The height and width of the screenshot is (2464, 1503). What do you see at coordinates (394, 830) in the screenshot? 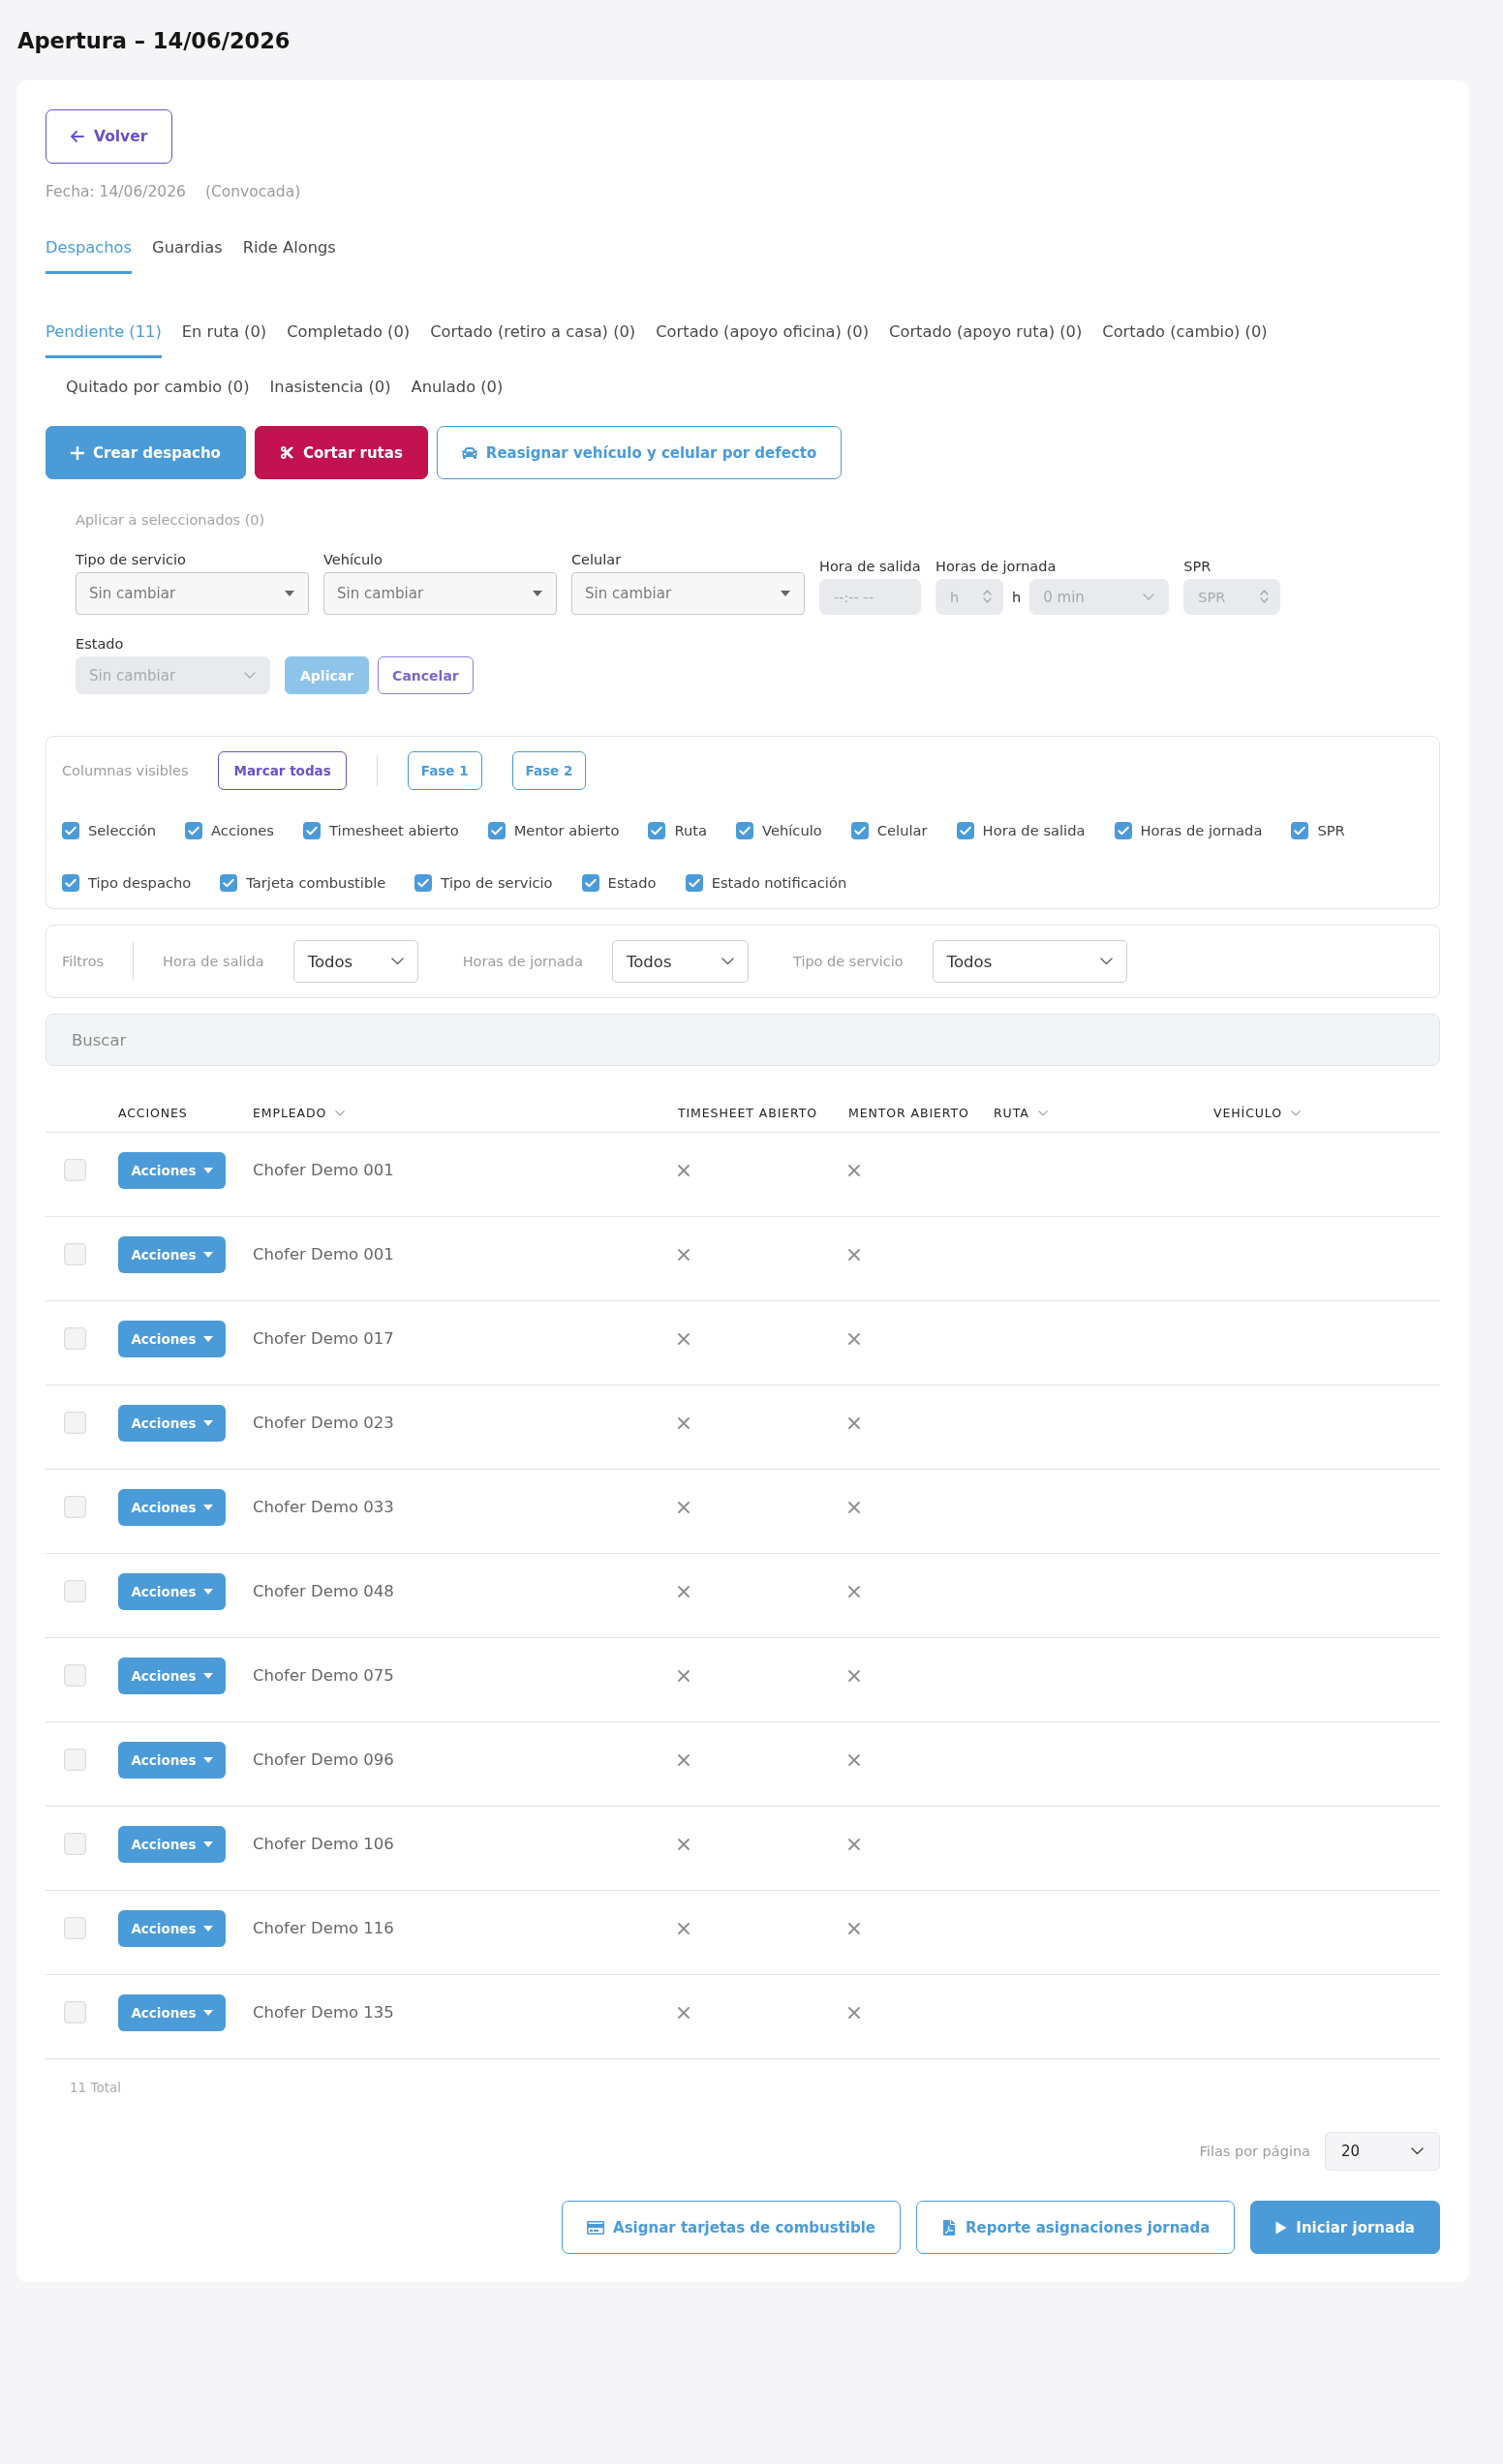
I see `checkbox-label: Timesheet abierto` at bounding box center [394, 830].